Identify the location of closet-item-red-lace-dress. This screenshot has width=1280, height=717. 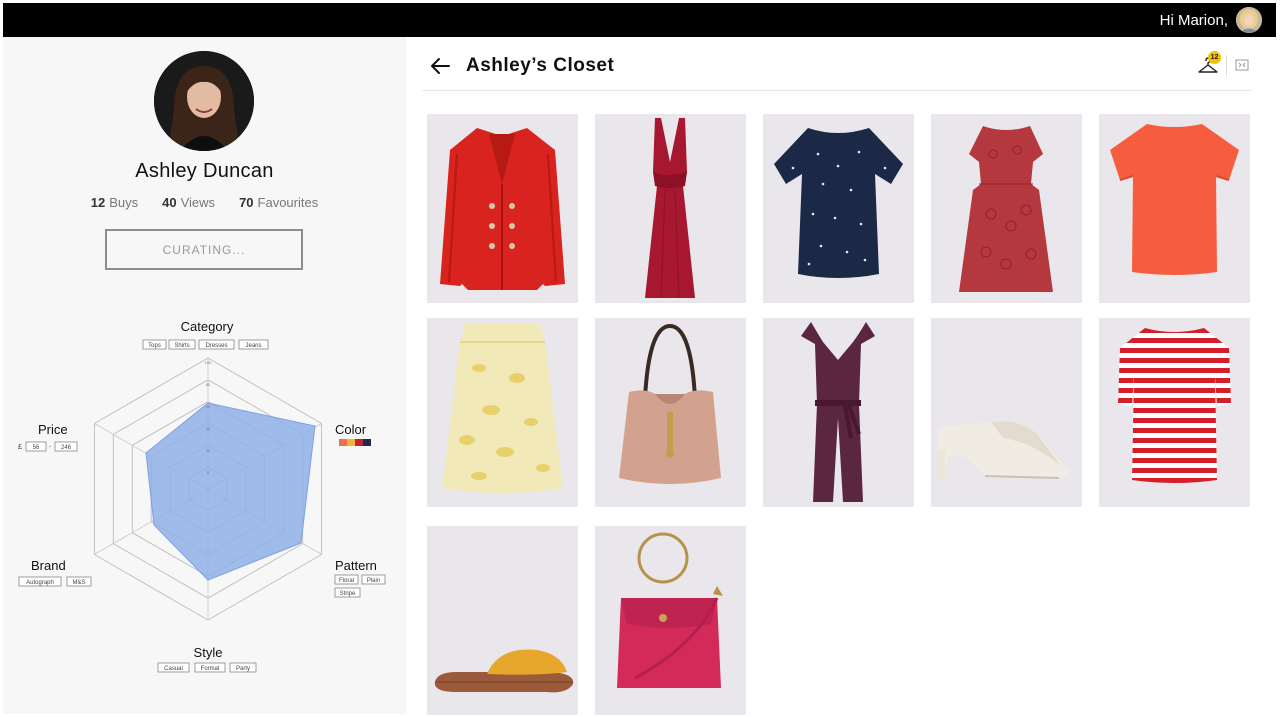
(1006, 208).